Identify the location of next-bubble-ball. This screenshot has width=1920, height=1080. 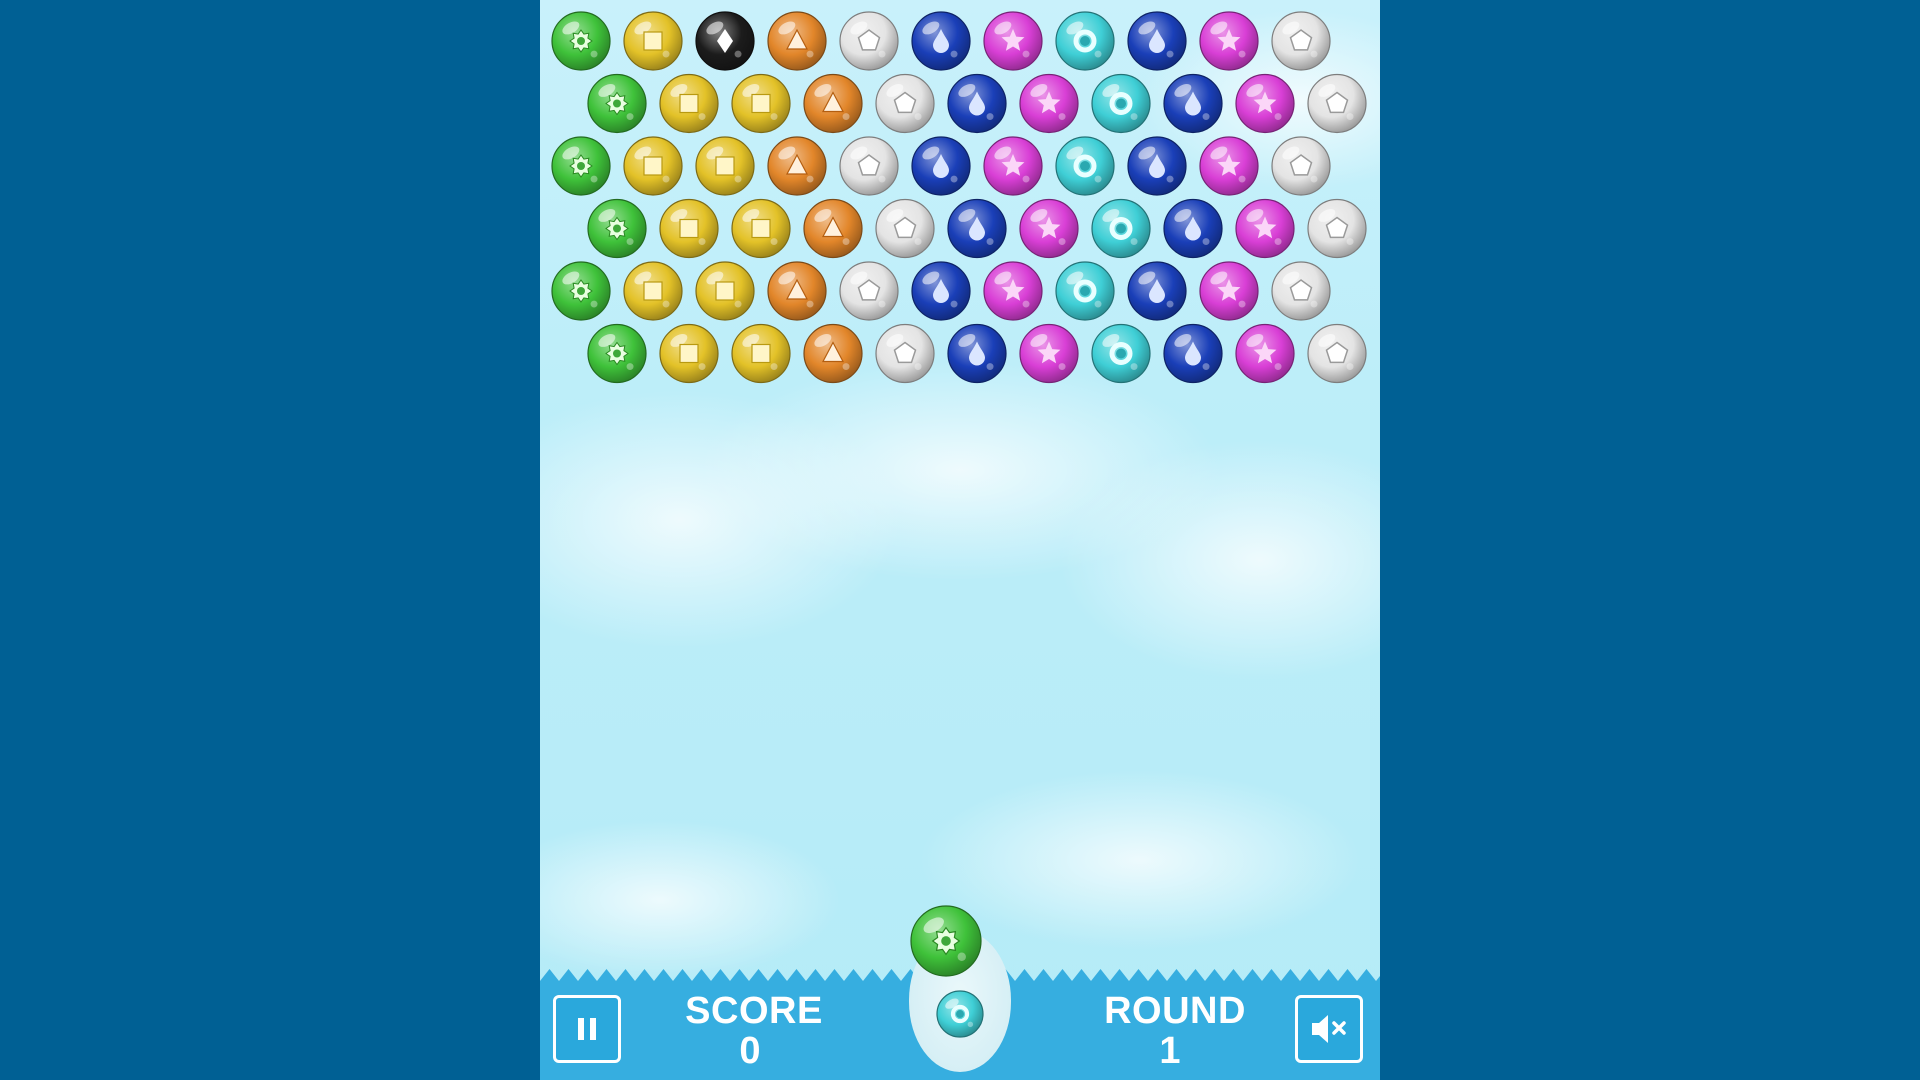
(960, 1014).